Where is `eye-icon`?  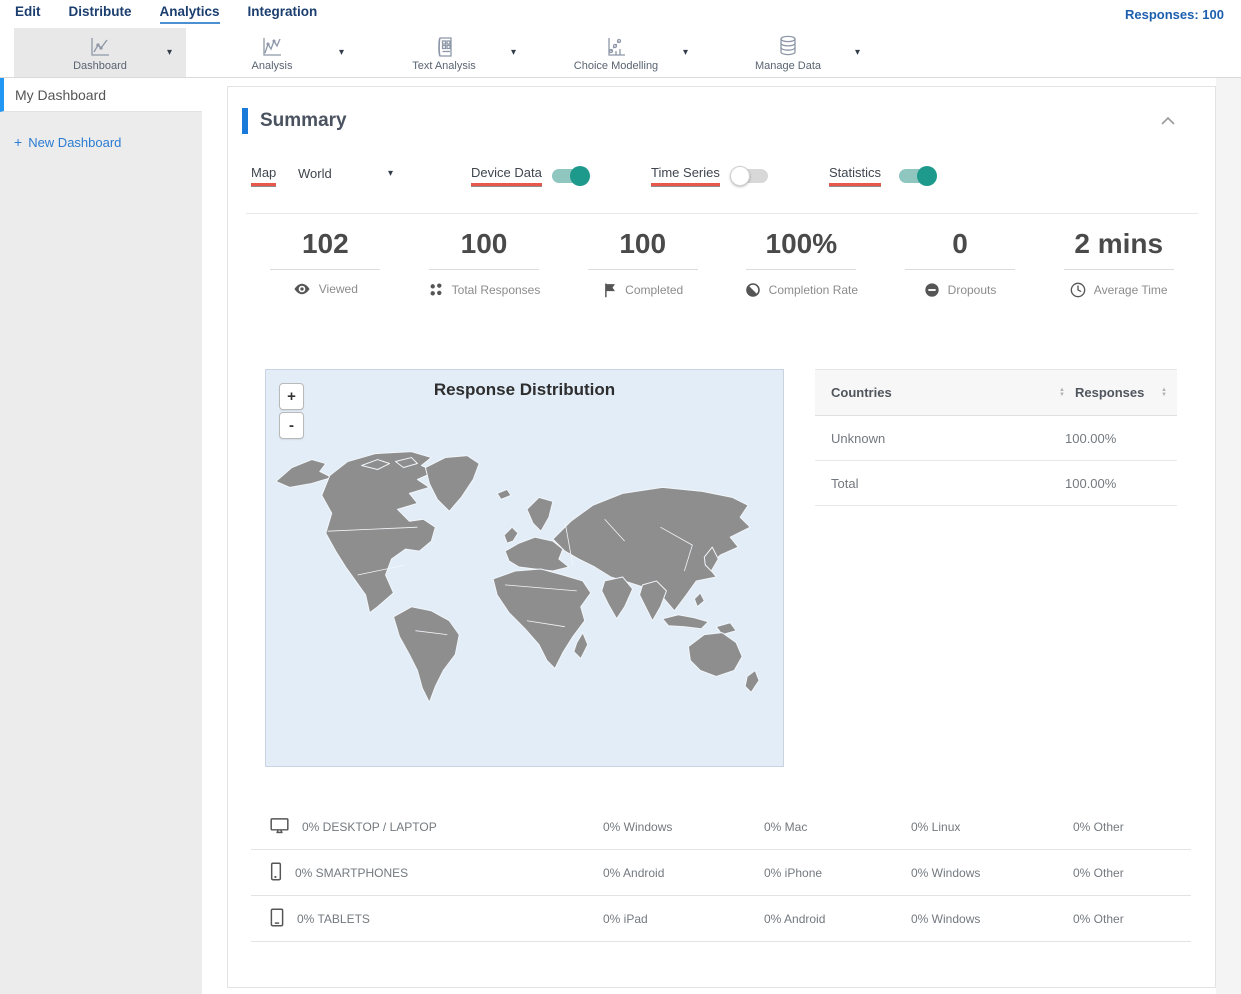 eye-icon is located at coordinates (302, 289).